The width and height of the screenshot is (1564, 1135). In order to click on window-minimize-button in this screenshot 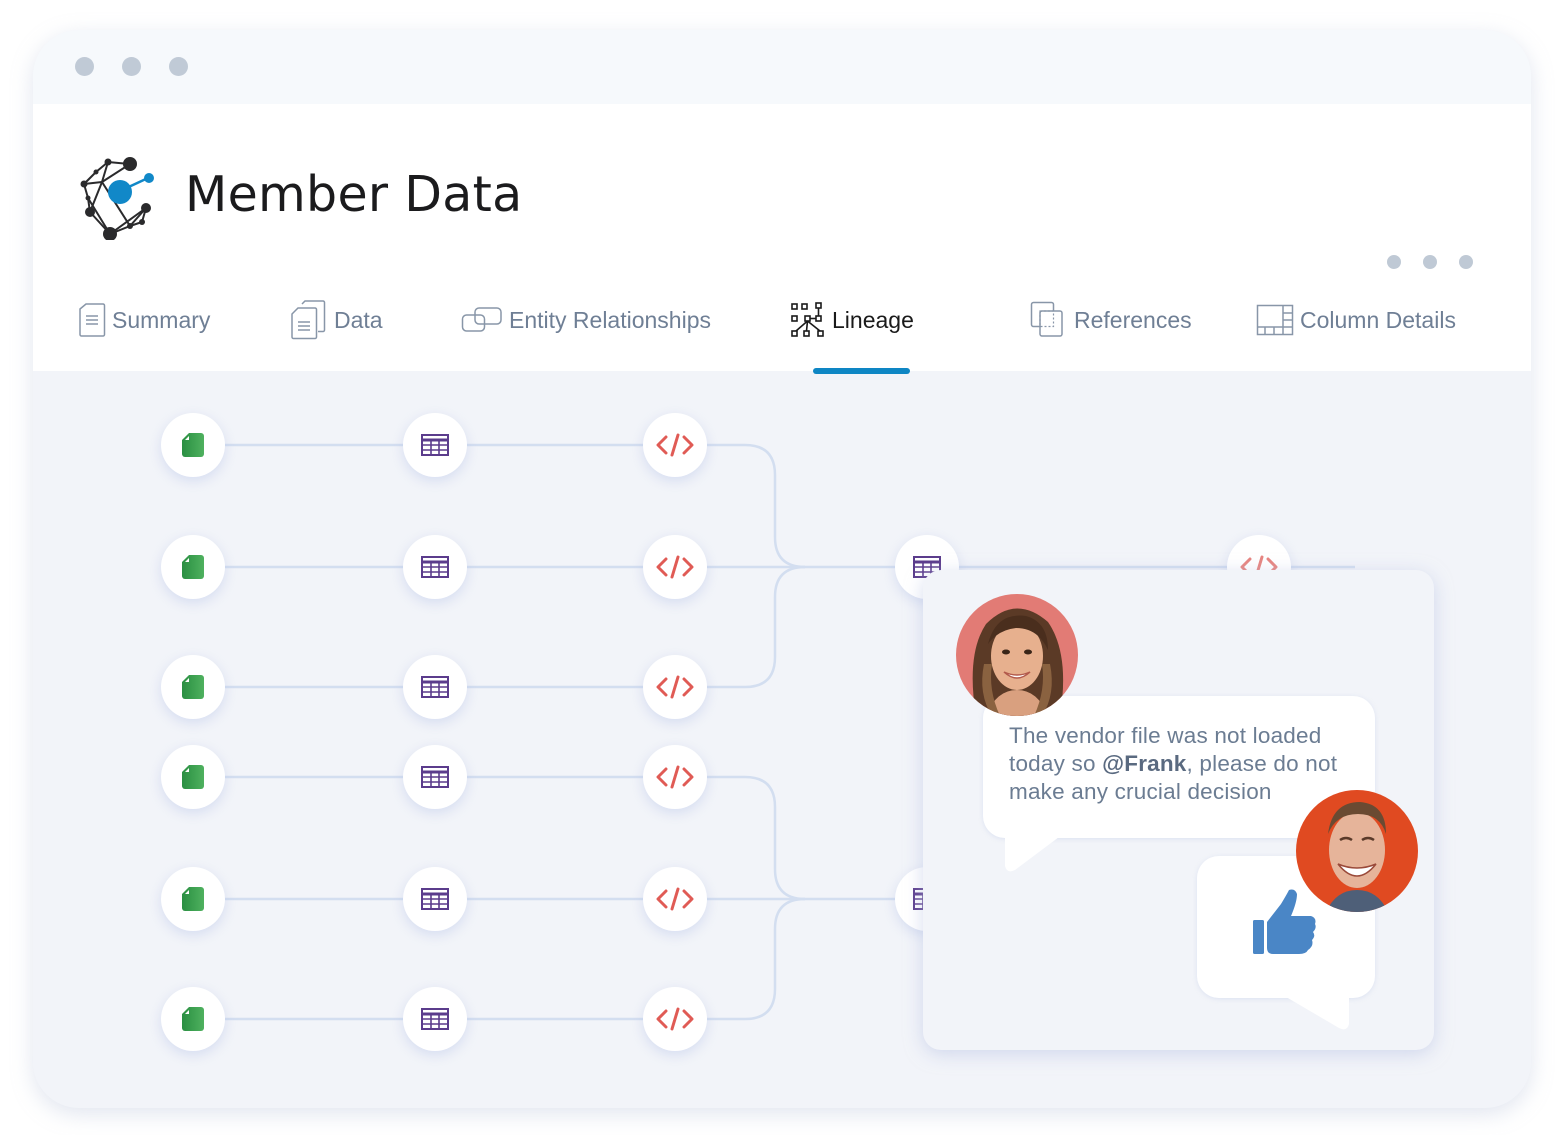, I will do `click(131, 66)`.